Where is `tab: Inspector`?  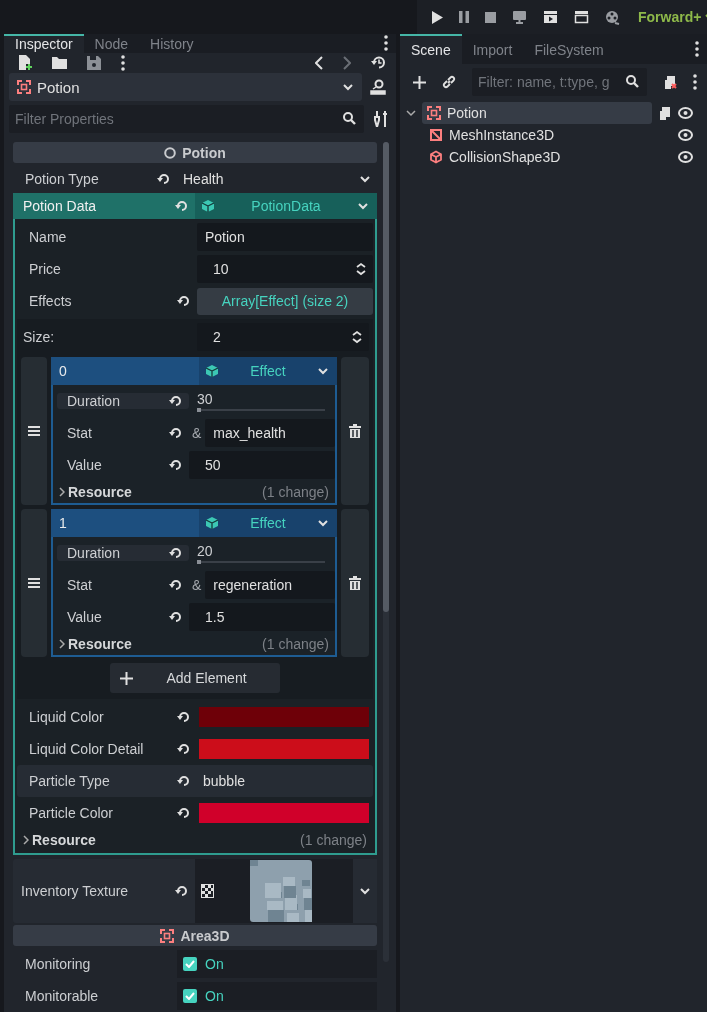 tab: Inspector is located at coordinates (44, 43).